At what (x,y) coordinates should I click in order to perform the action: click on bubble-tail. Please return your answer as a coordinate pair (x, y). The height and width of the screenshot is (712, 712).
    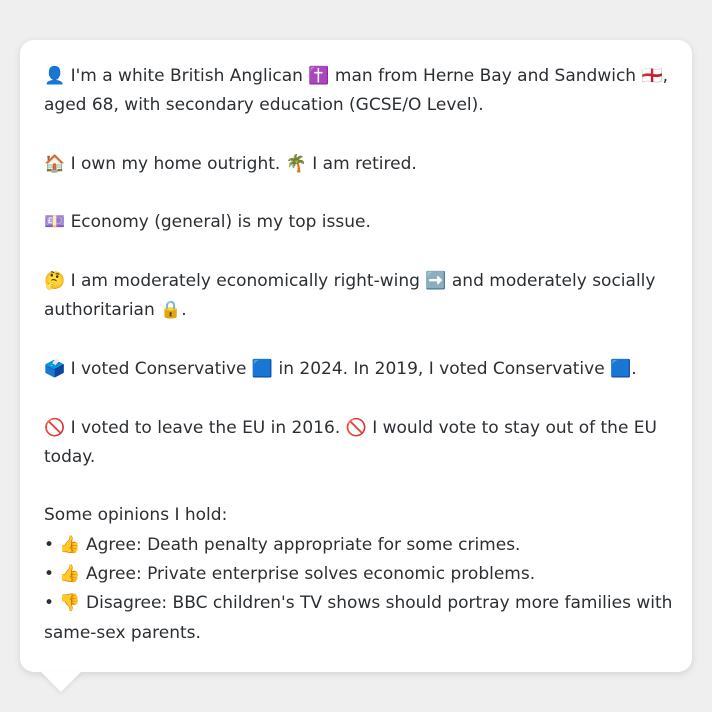
    Looking at the image, I should click on (61, 681).